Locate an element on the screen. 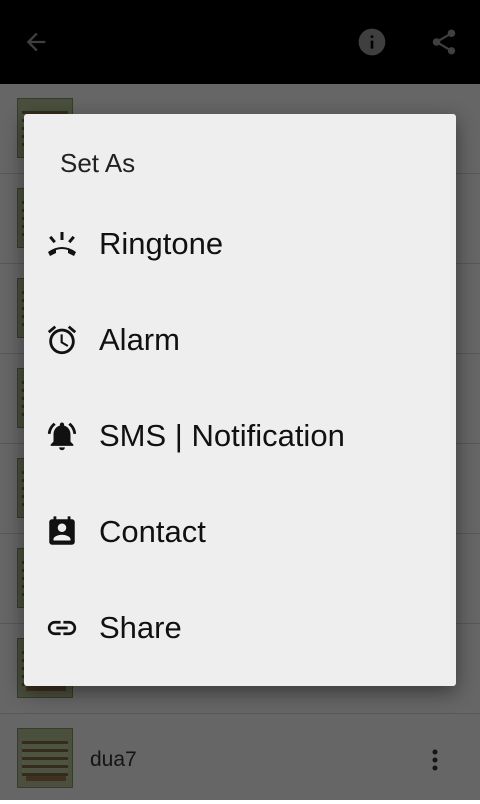  option-label: SMS | Notification is located at coordinates (222, 435).